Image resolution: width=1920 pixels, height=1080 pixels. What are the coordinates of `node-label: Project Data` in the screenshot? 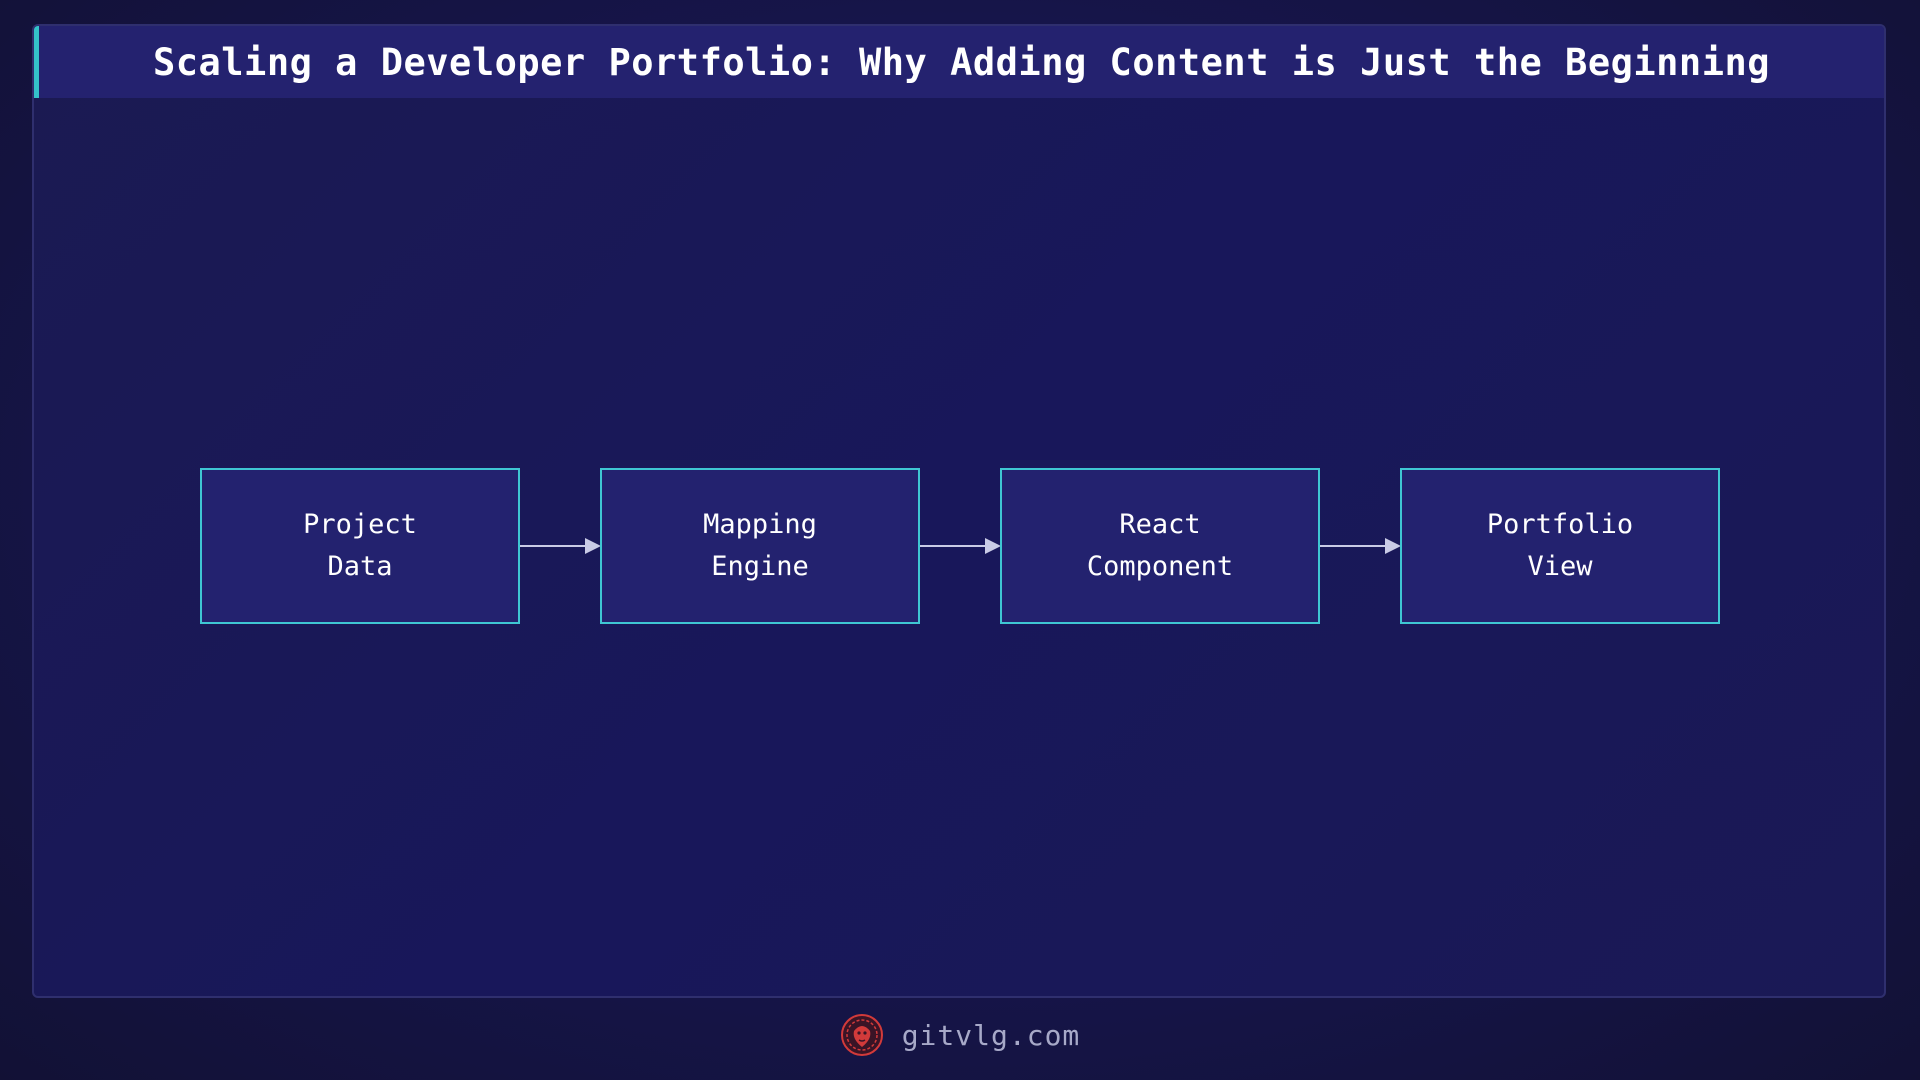 It's located at (360, 545).